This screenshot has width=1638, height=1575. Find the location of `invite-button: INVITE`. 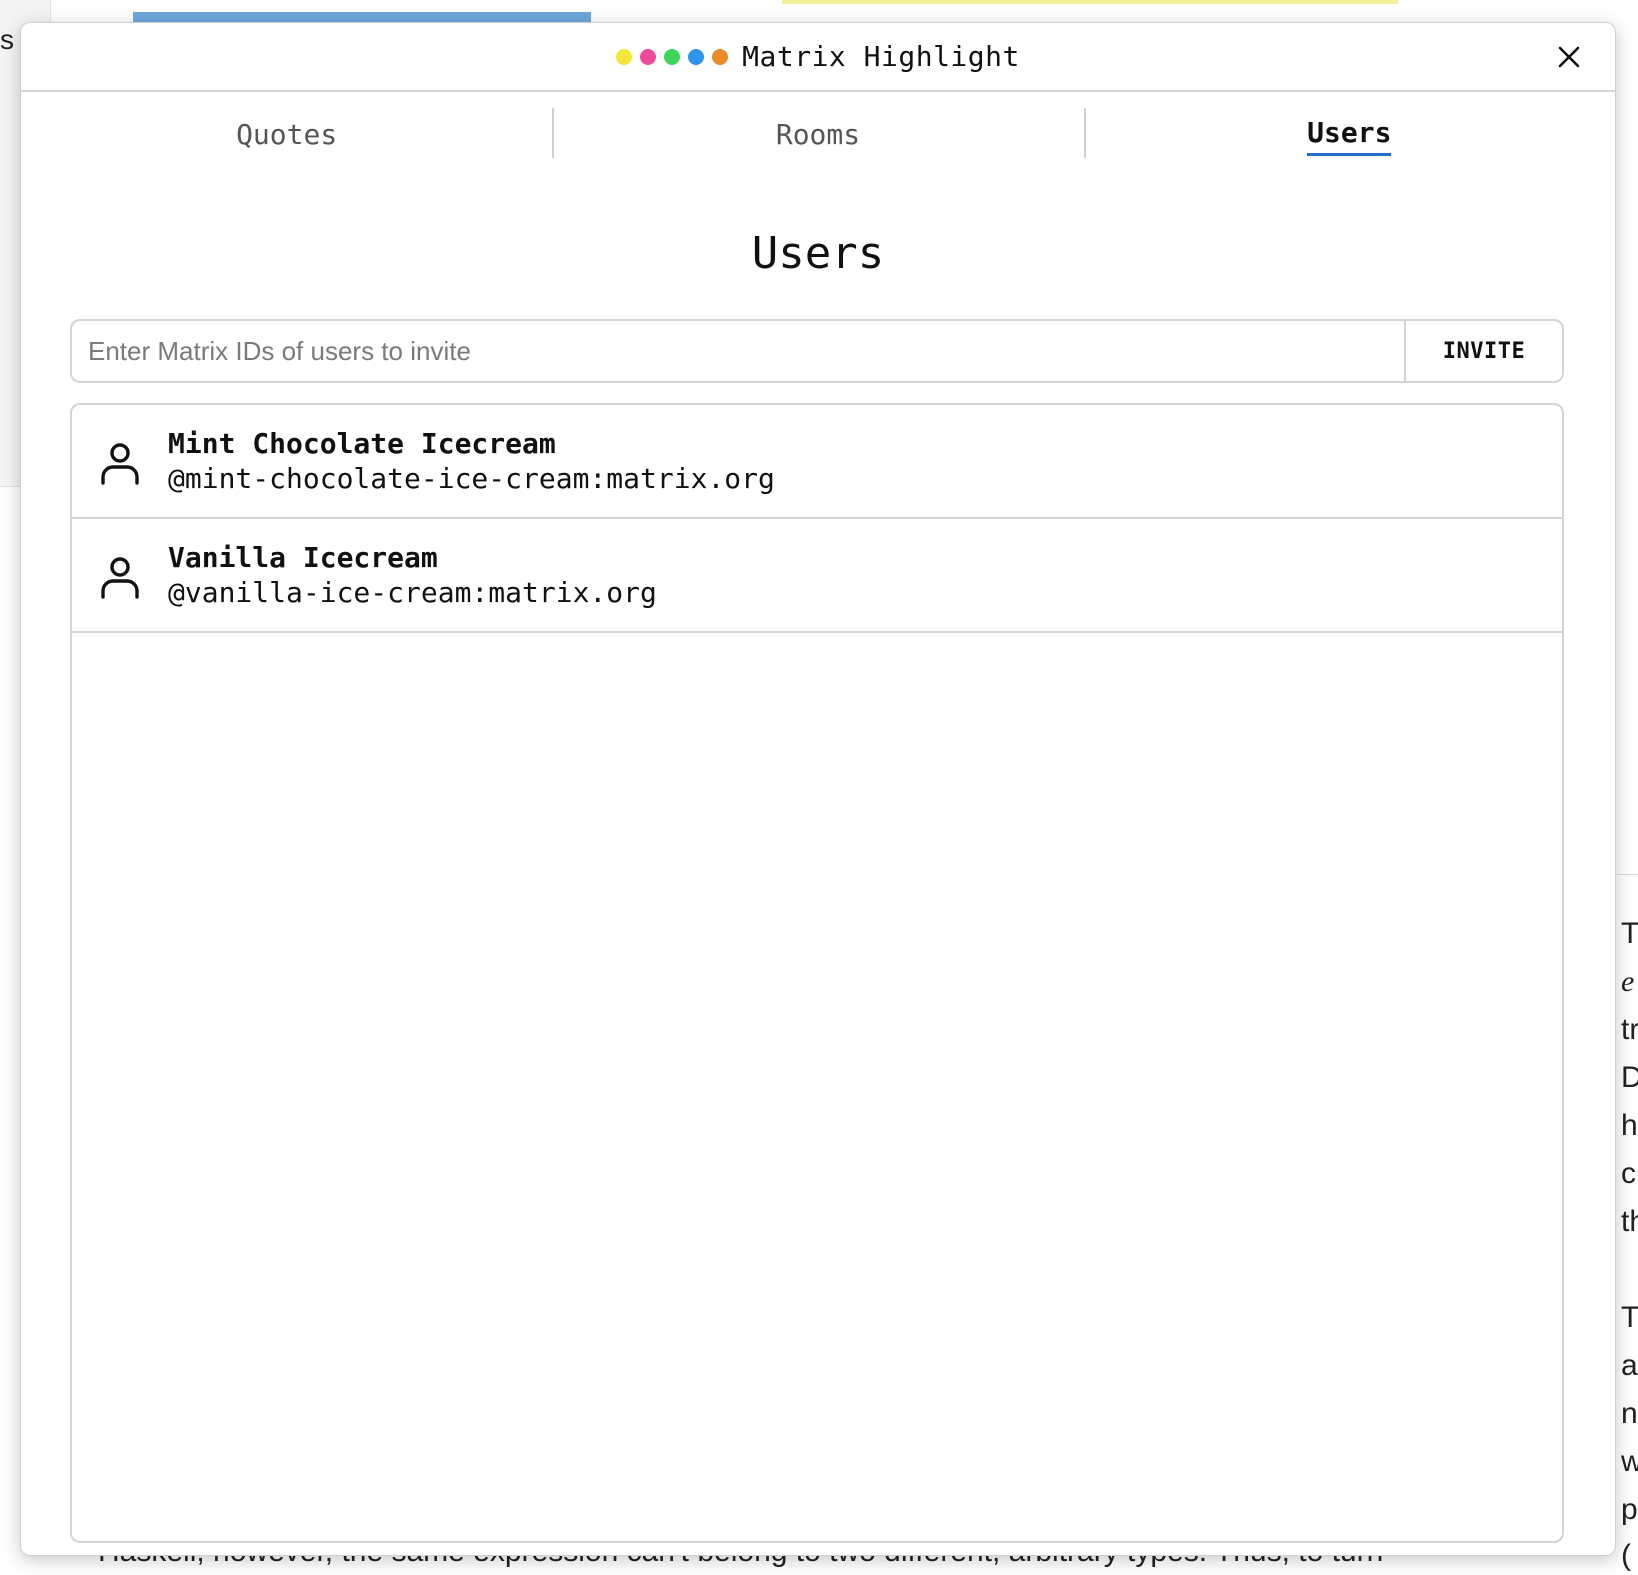

invite-button: INVITE is located at coordinates (1483, 351).